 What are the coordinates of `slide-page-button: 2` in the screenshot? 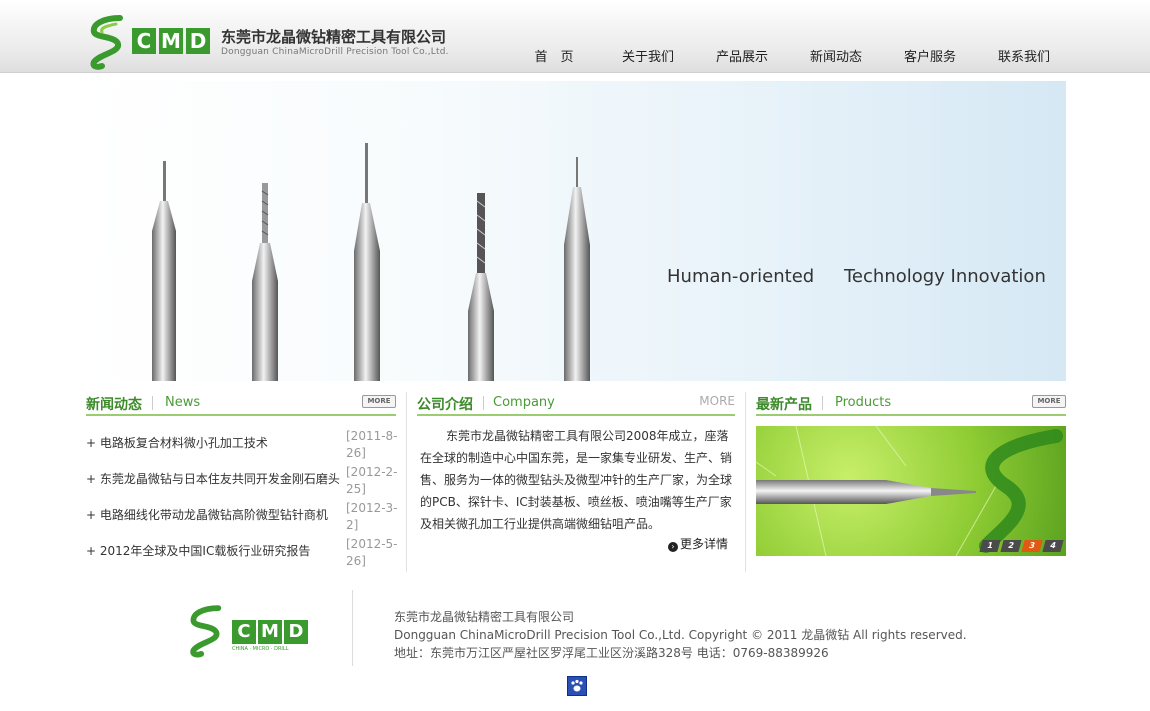 It's located at (1011, 546).